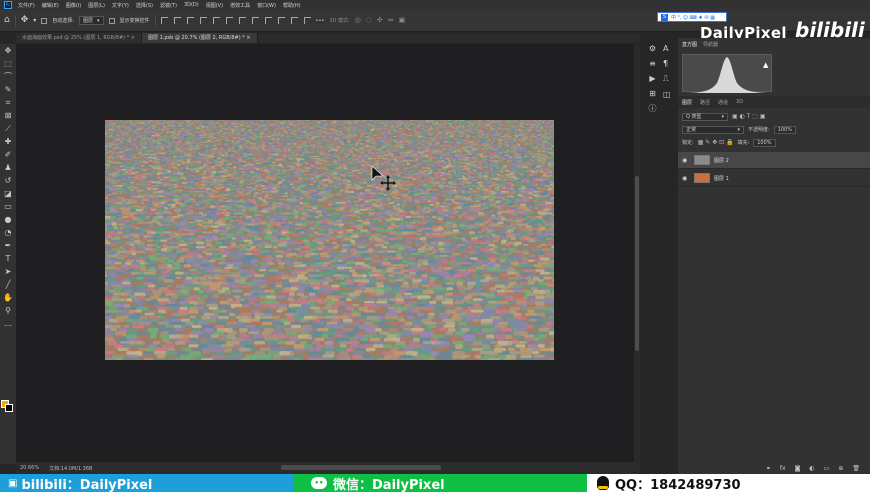 The height and width of the screenshot is (492, 870). I want to click on more-options-icon: •••, so click(320, 21).